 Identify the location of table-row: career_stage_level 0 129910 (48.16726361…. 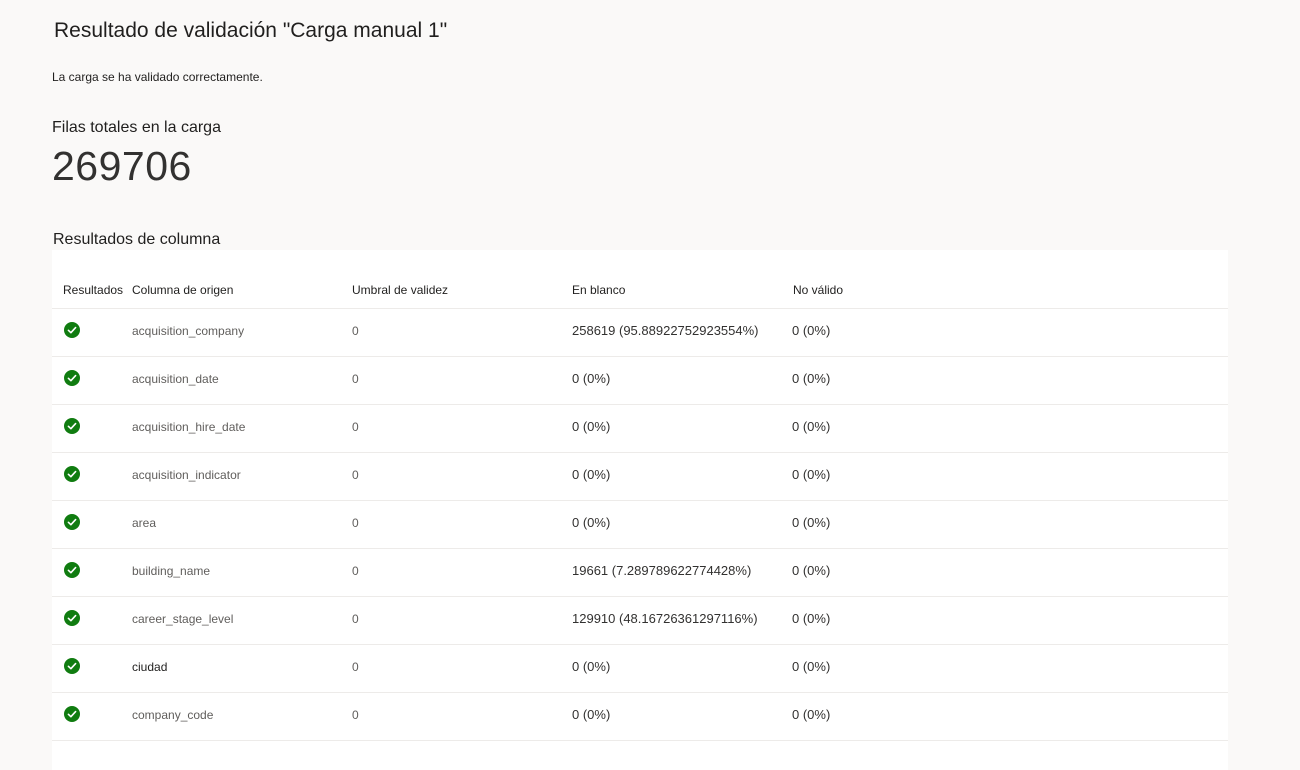
(640, 621).